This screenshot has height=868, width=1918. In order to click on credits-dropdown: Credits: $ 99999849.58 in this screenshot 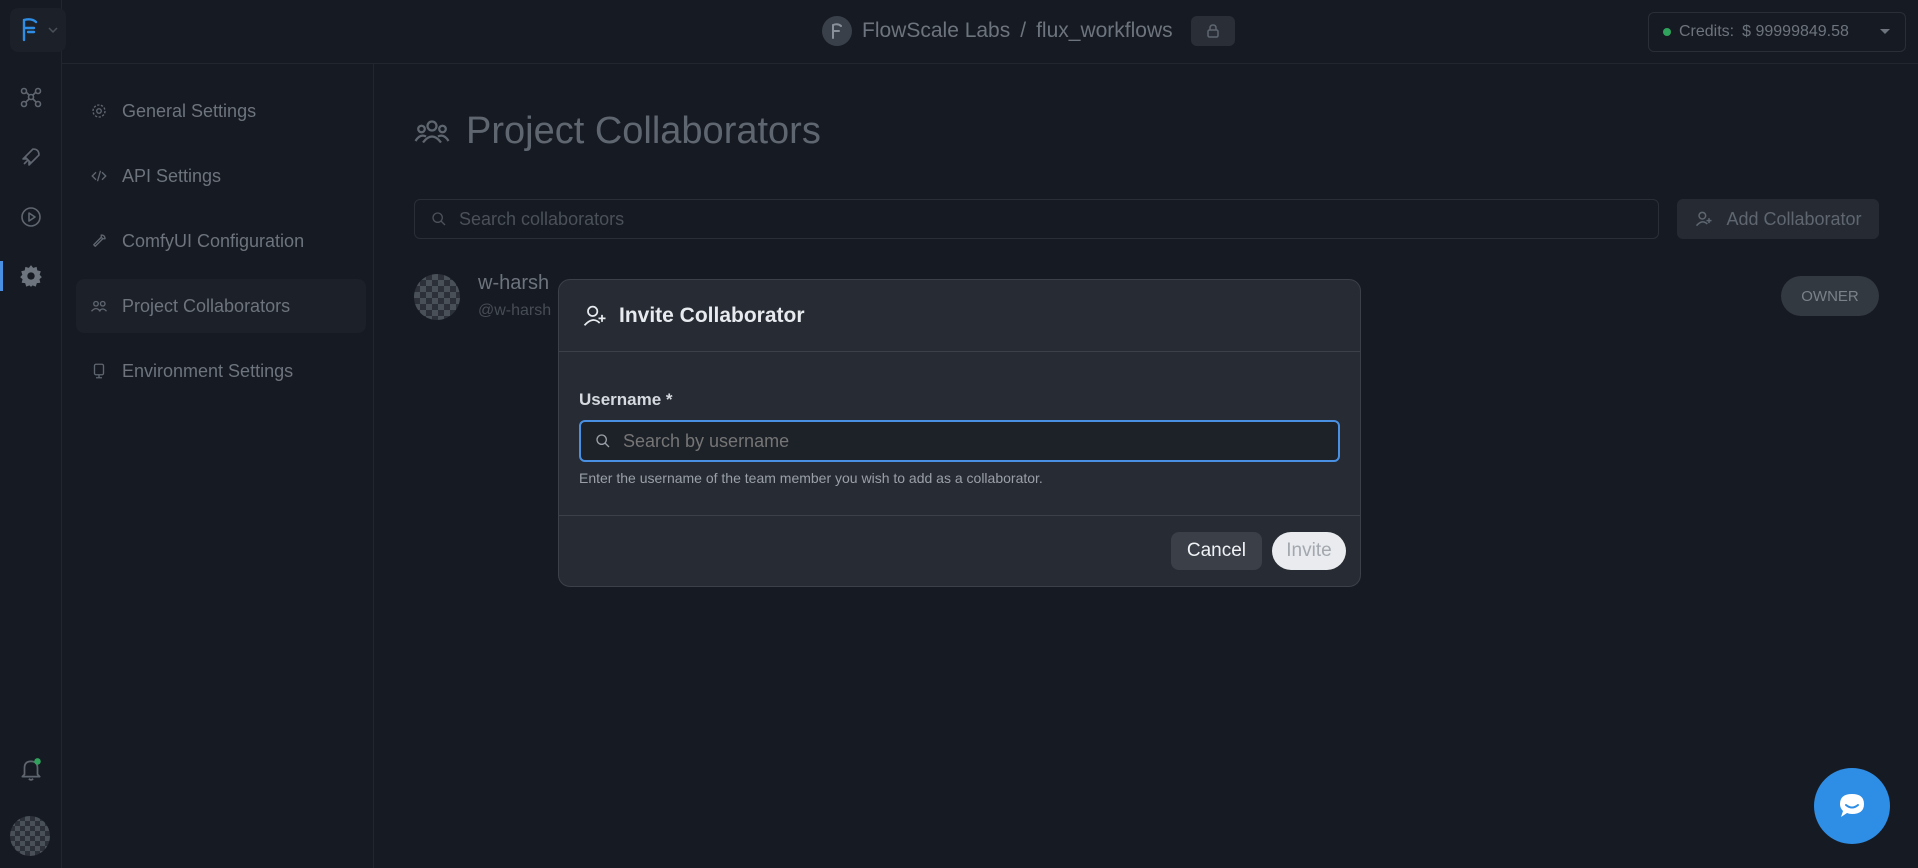, I will do `click(1777, 32)`.